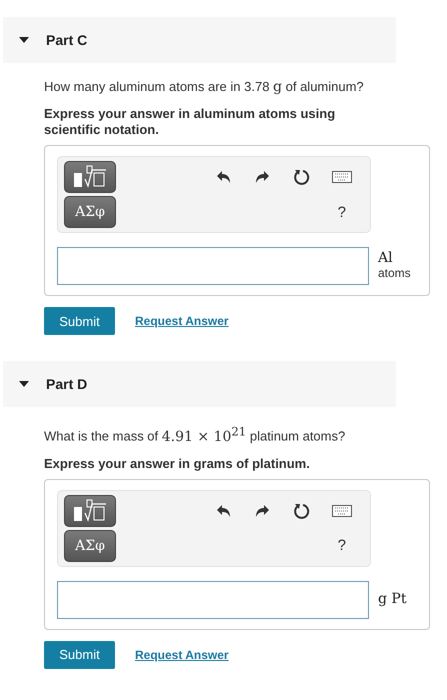 The width and height of the screenshot is (447, 700). What do you see at coordinates (67, 40) in the screenshot?
I see `part-title: Part C` at bounding box center [67, 40].